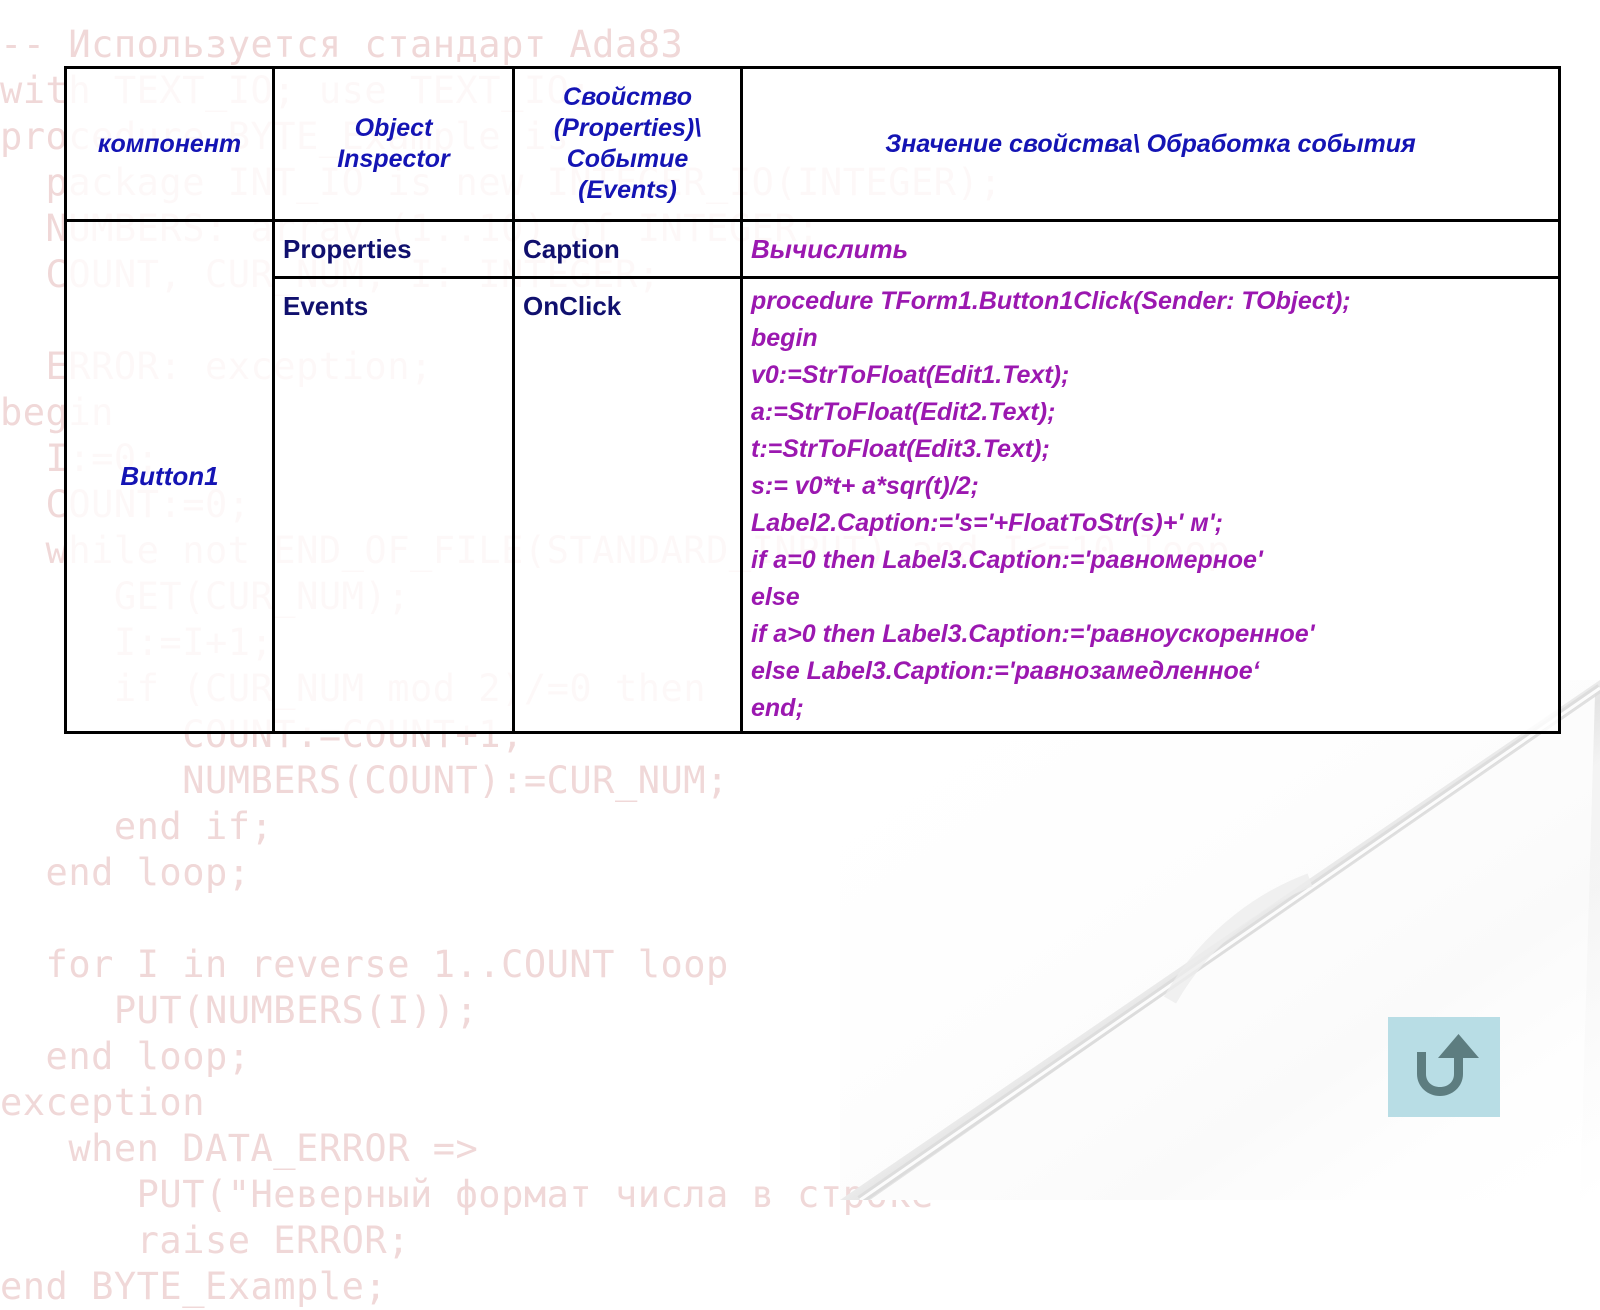  I want to click on return-button, so click(1444, 1067).